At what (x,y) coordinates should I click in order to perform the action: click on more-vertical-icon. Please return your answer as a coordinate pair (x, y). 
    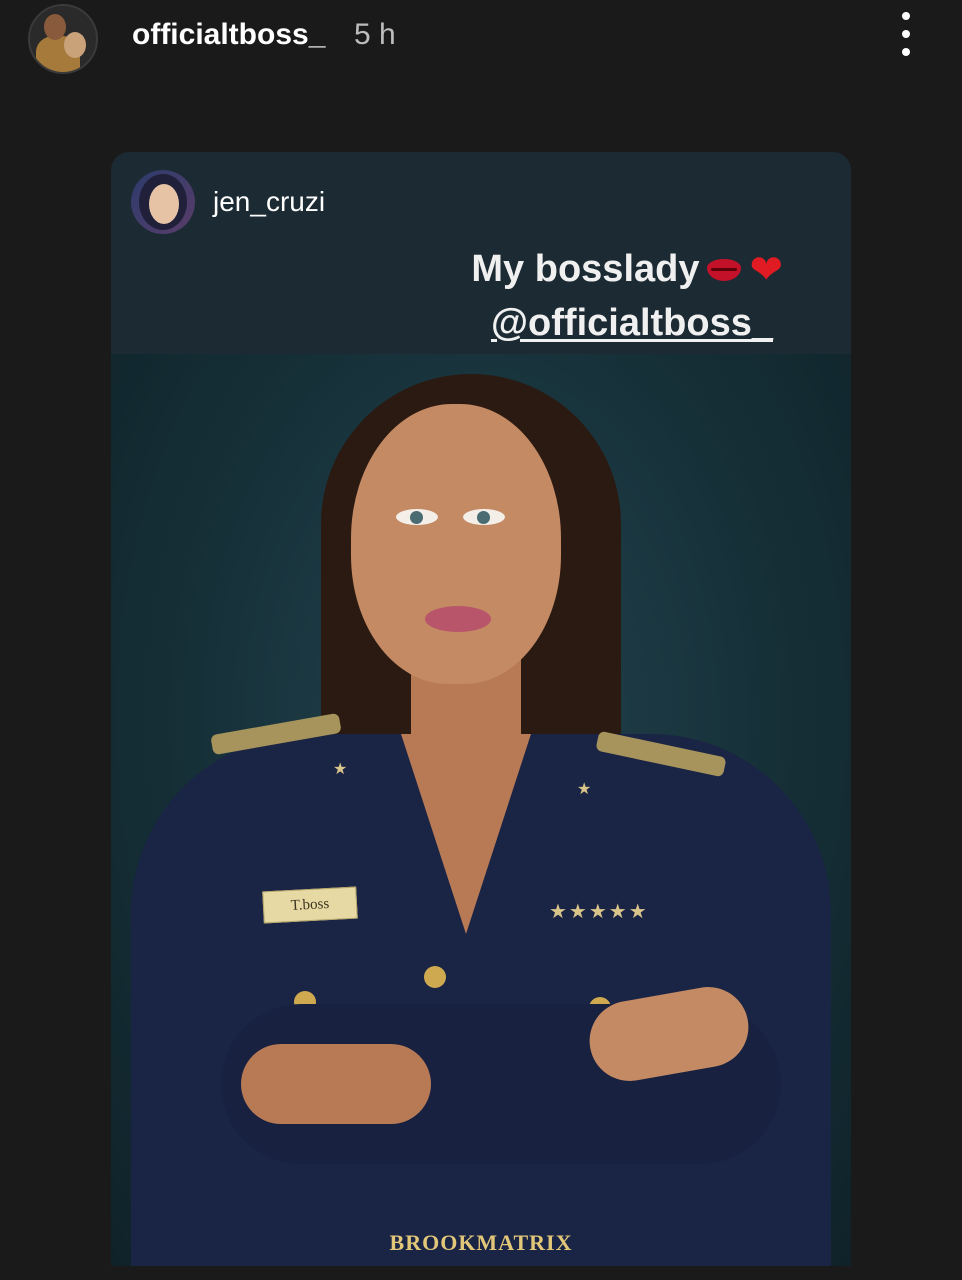
    Looking at the image, I should click on (906, 34).